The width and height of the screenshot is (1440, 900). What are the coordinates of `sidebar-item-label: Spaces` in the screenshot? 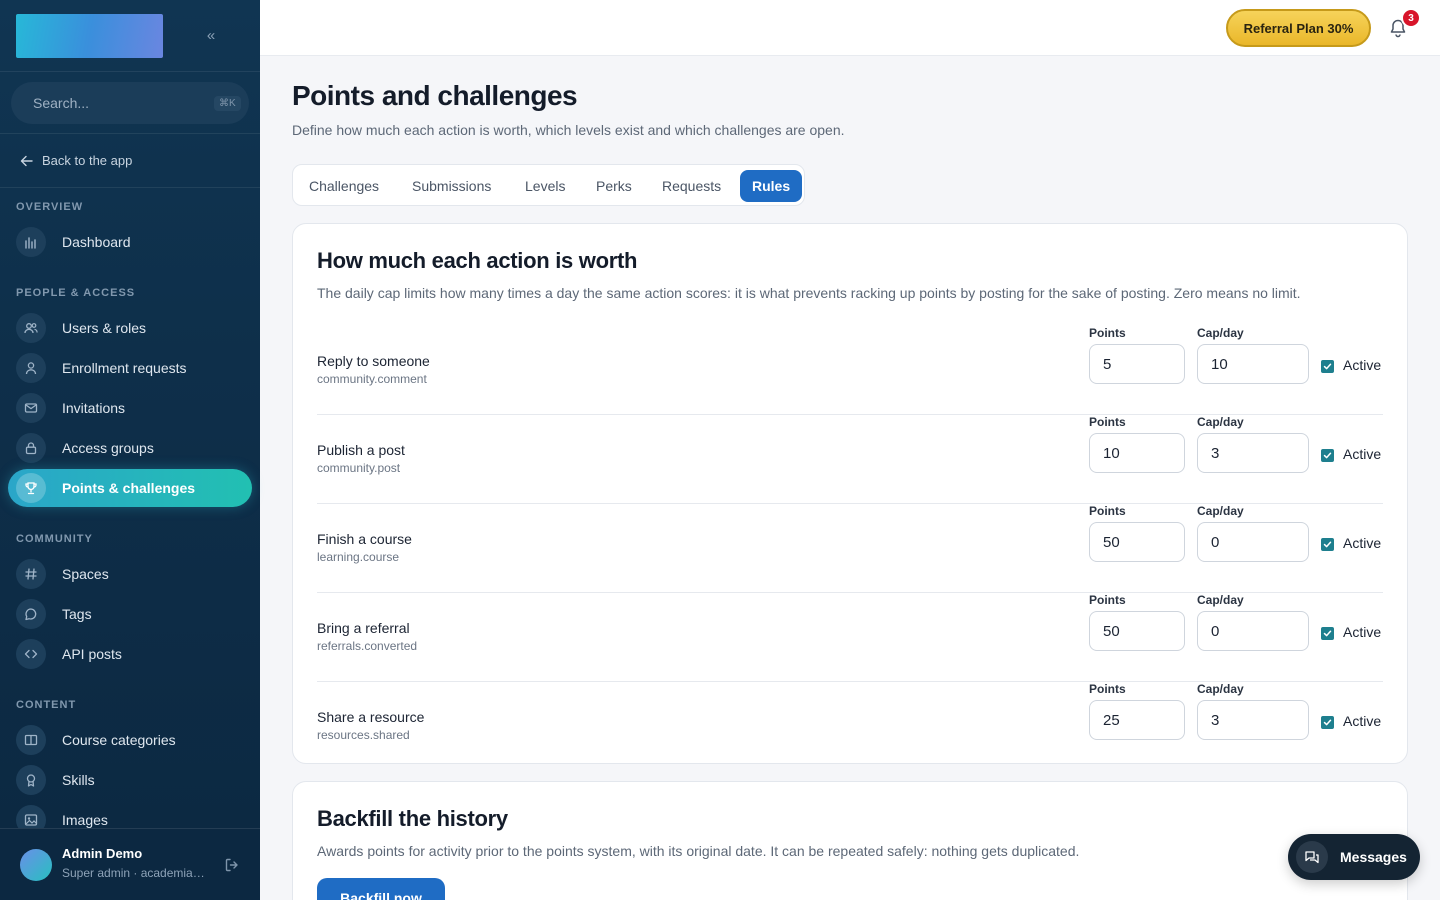 It's located at (85, 574).